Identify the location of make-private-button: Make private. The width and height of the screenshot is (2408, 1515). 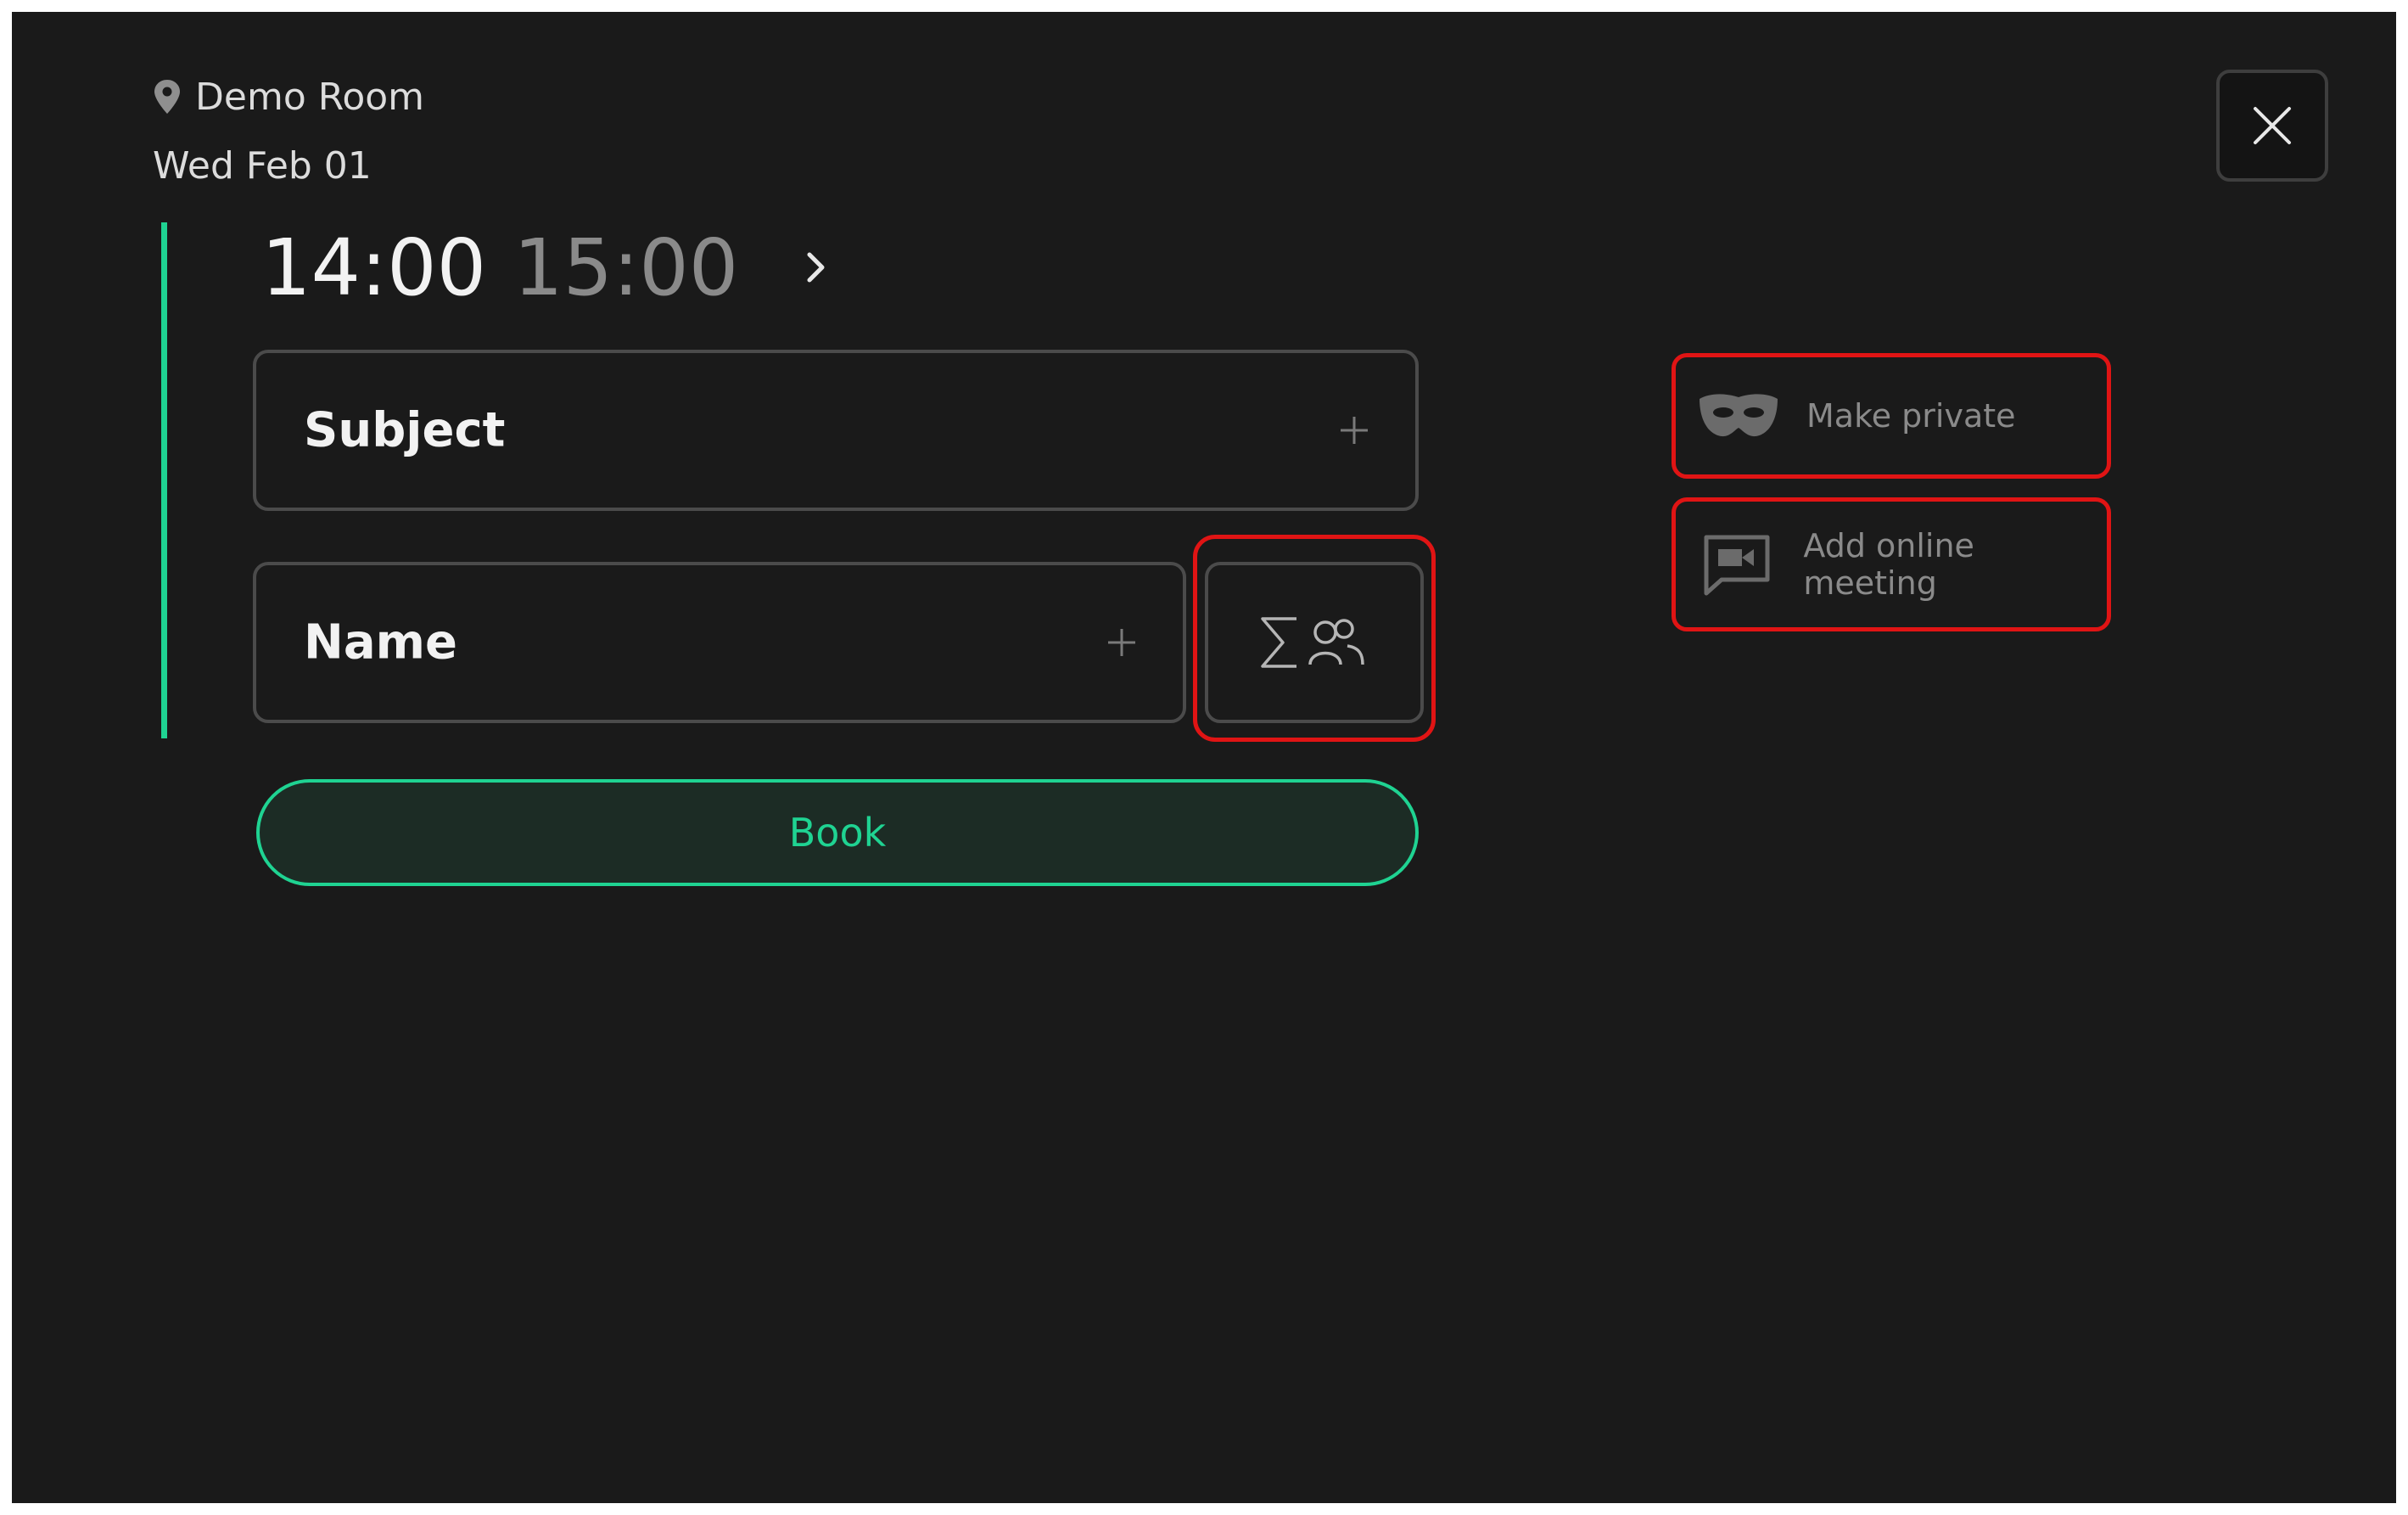
(1892, 416).